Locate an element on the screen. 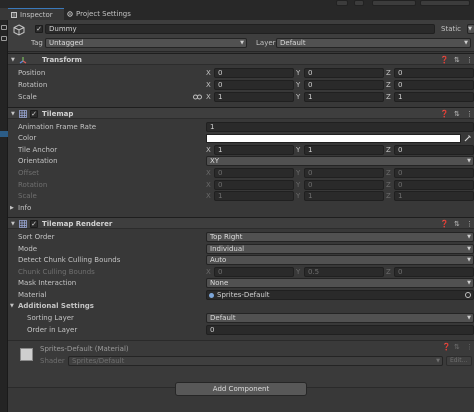  tile-anchor-x-field: 1 is located at coordinates (254, 150).